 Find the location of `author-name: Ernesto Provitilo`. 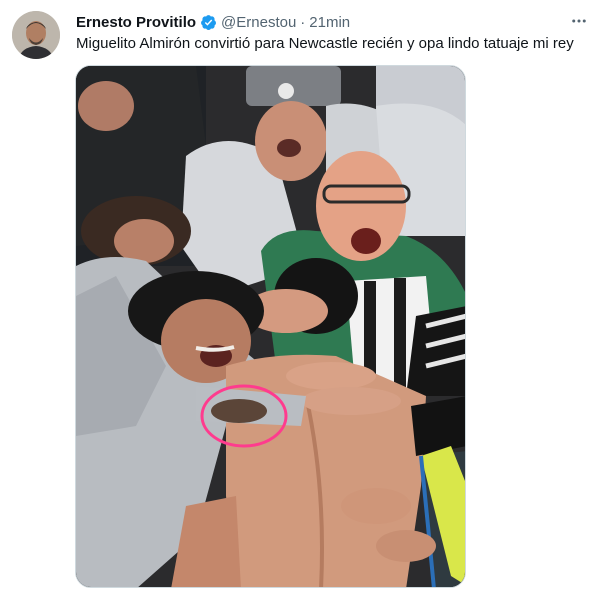

author-name: Ernesto Provitilo is located at coordinates (136, 22).